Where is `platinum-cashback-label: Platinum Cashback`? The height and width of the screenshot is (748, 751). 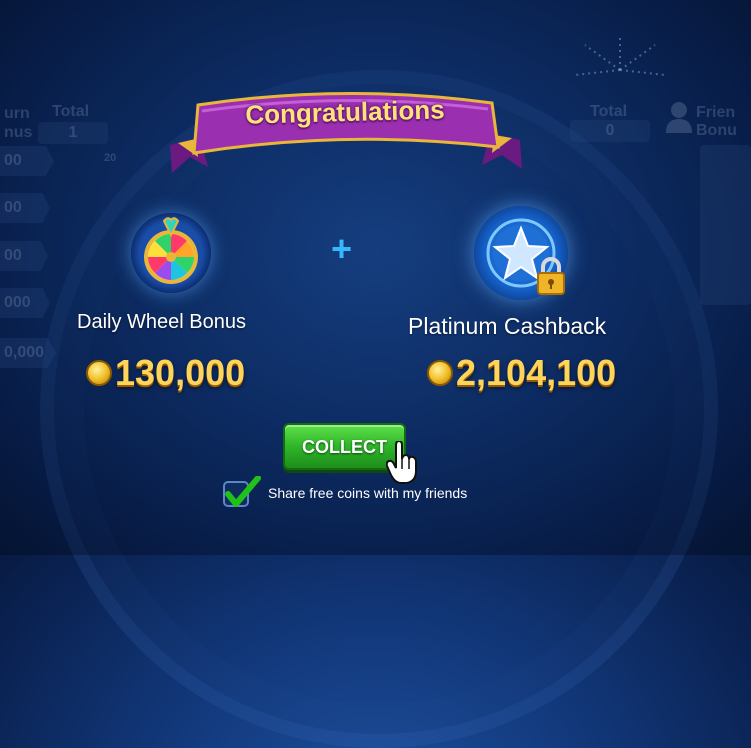 platinum-cashback-label: Platinum Cashback is located at coordinates (507, 326).